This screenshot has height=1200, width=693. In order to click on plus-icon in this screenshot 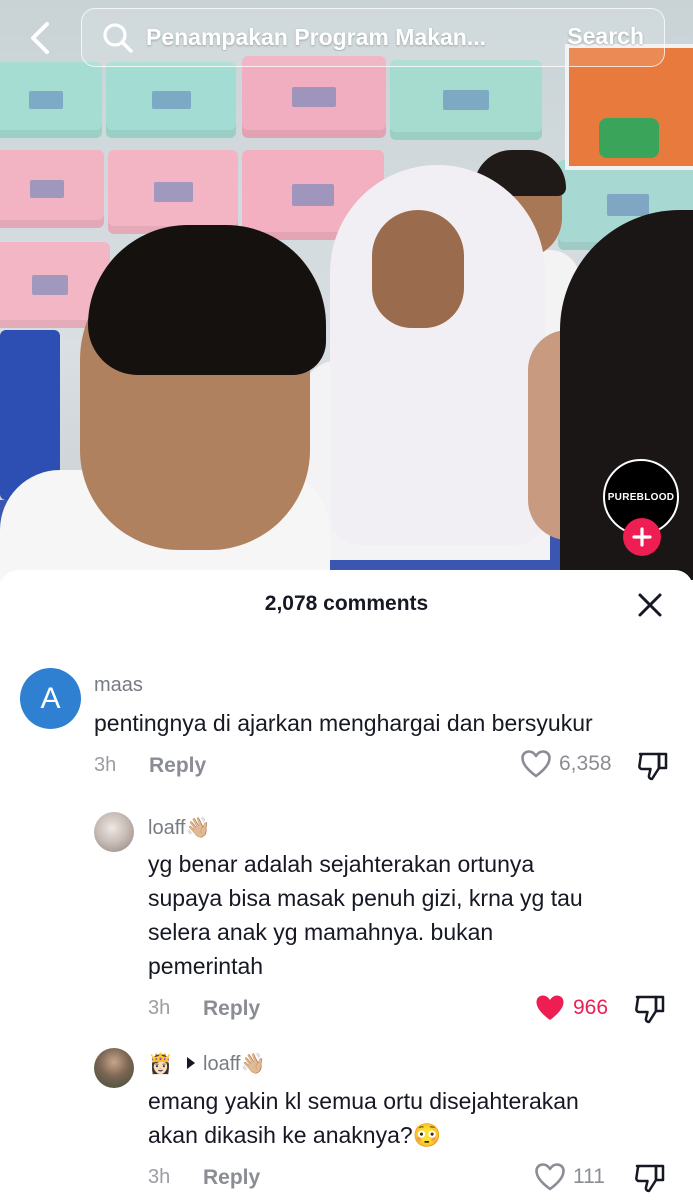, I will do `click(642, 537)`.